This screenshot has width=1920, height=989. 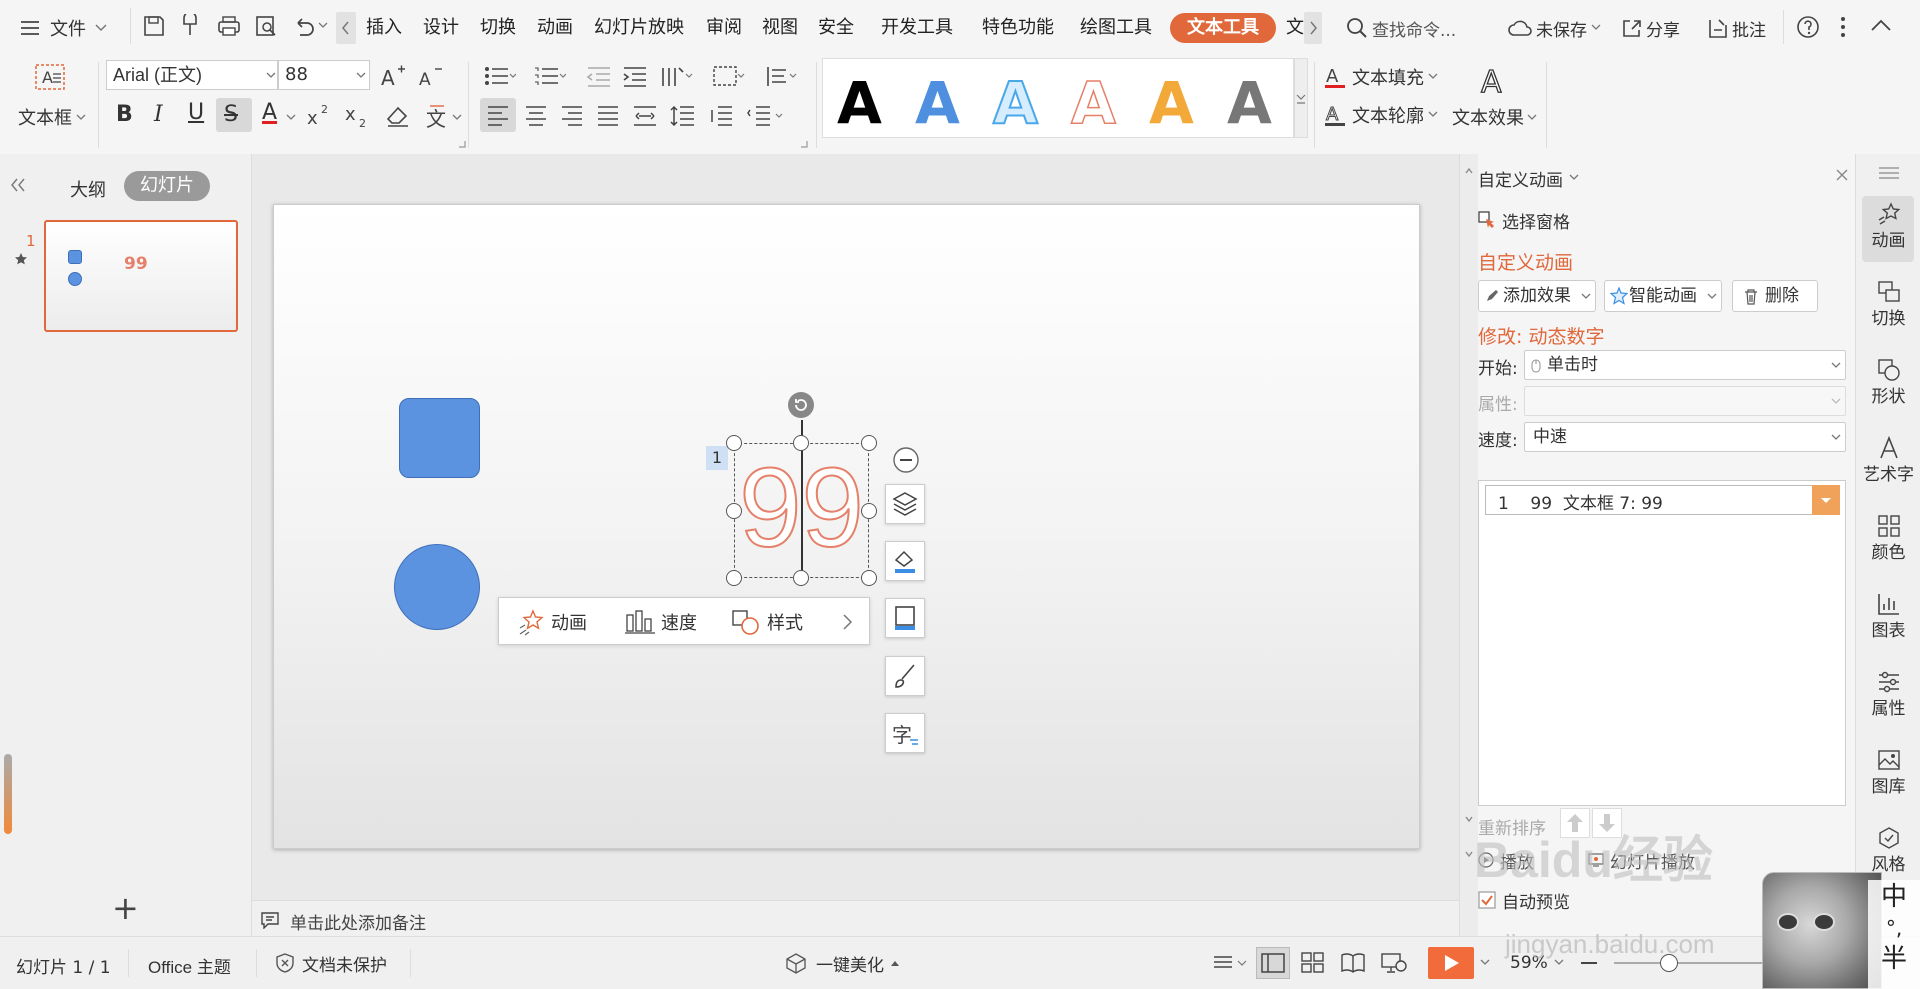 What do you see at coordinates (1093, 103) in the screenshot?
I see `wordart-style-outline-orange: A` at bounding box center [1093, 103].